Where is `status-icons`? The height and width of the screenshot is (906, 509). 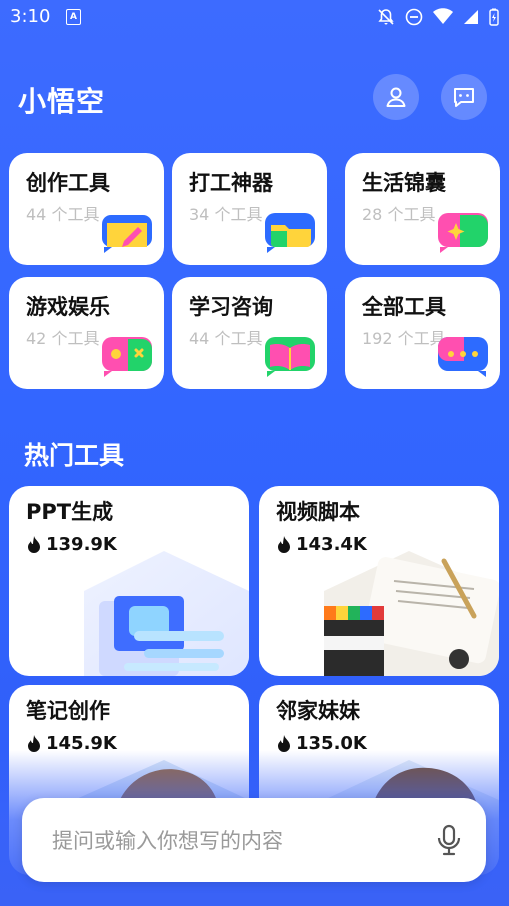 status-icons is located at coordinates (438, 17).